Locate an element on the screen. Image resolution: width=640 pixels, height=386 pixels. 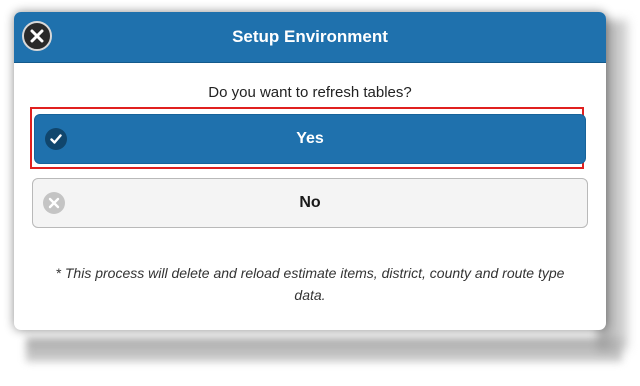
delete-icon is located at coordinates (54, 203).